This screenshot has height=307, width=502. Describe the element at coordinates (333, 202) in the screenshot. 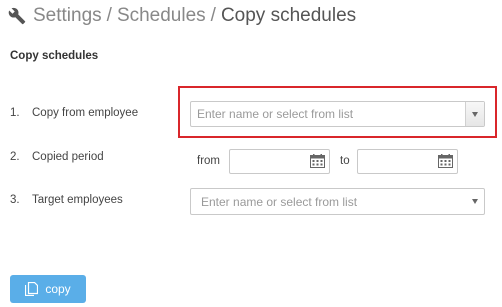

I see `target-employees-input: Enter name or select from list` at that location.